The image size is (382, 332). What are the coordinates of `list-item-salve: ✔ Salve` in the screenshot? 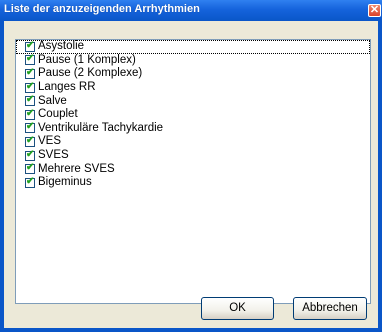 It's located at (193, 101).